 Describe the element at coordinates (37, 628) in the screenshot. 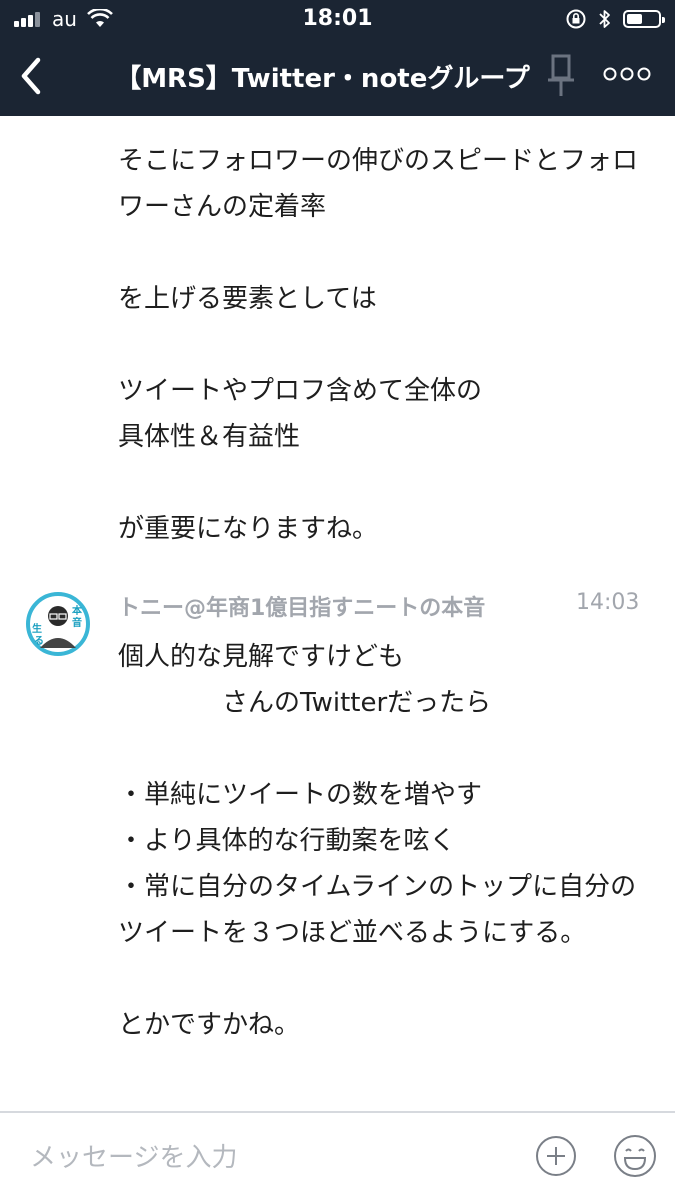

I see `svg-text: 生` at that location.